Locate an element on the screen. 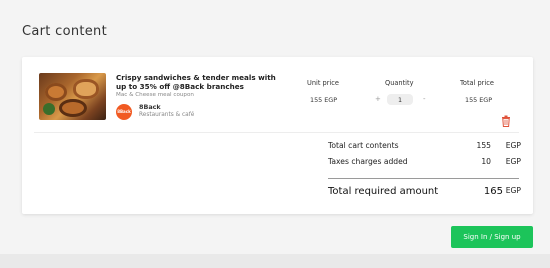  total-contents-label: Total cart contents is located at coordinates (363, 145).